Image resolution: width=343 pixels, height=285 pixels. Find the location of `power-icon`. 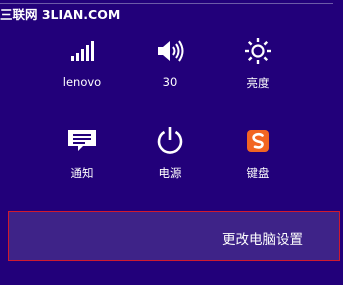

power-icon is located at coordinates (170, 144).